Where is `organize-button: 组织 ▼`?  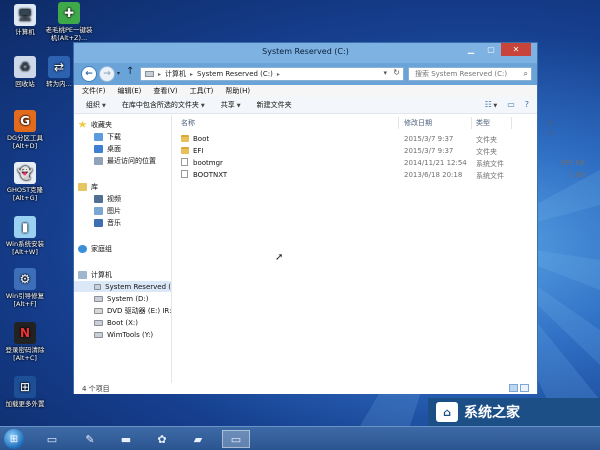 organize-button: 组织 ▼ is located at coordinates (96, 105).